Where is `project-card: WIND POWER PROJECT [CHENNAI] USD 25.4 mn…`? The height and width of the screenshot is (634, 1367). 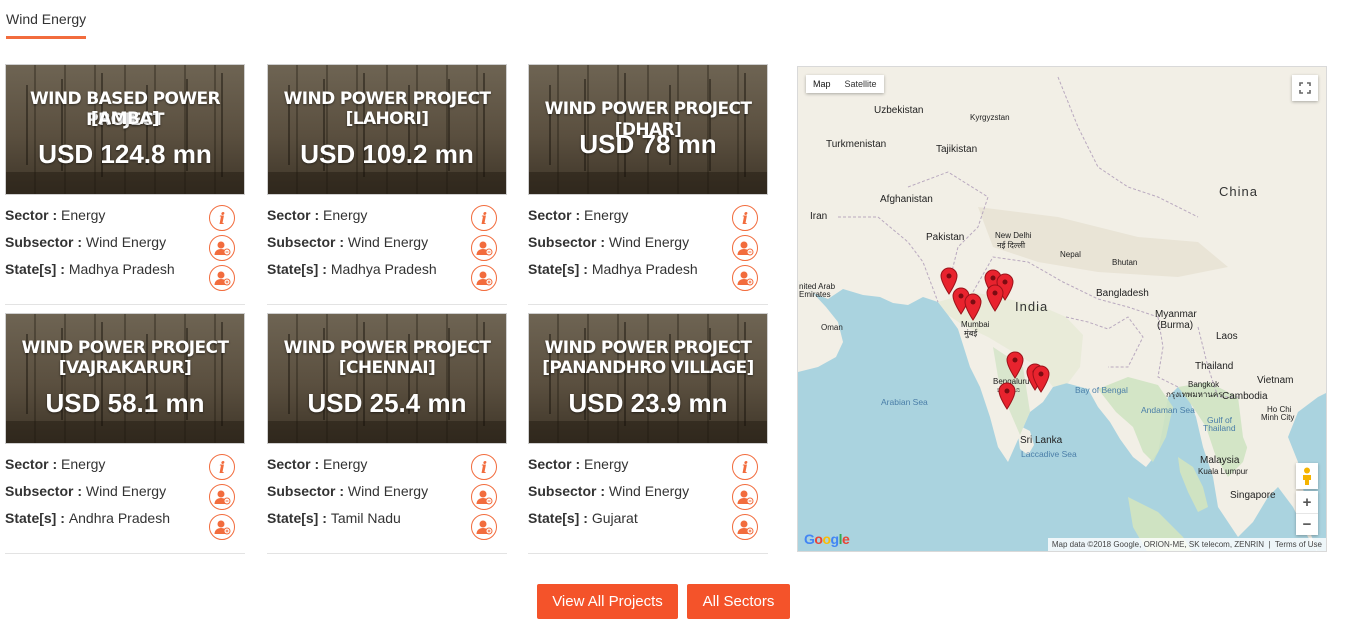 project-card: WIND POWER PROJECT [CHENNAI] USD 25.4 mn… is located at coordinates (387, 433).